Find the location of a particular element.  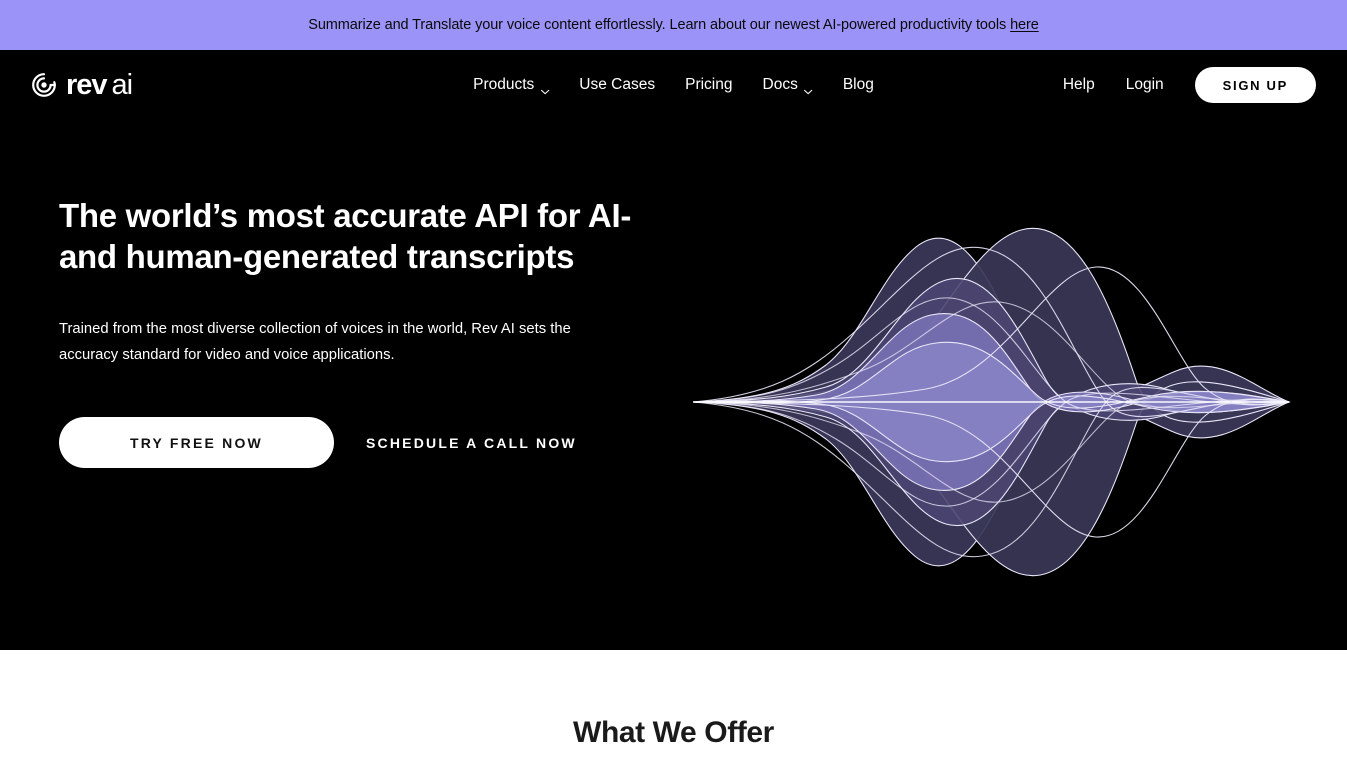

nav-item-docs-label: Docs is located at coordinates (780, 84).